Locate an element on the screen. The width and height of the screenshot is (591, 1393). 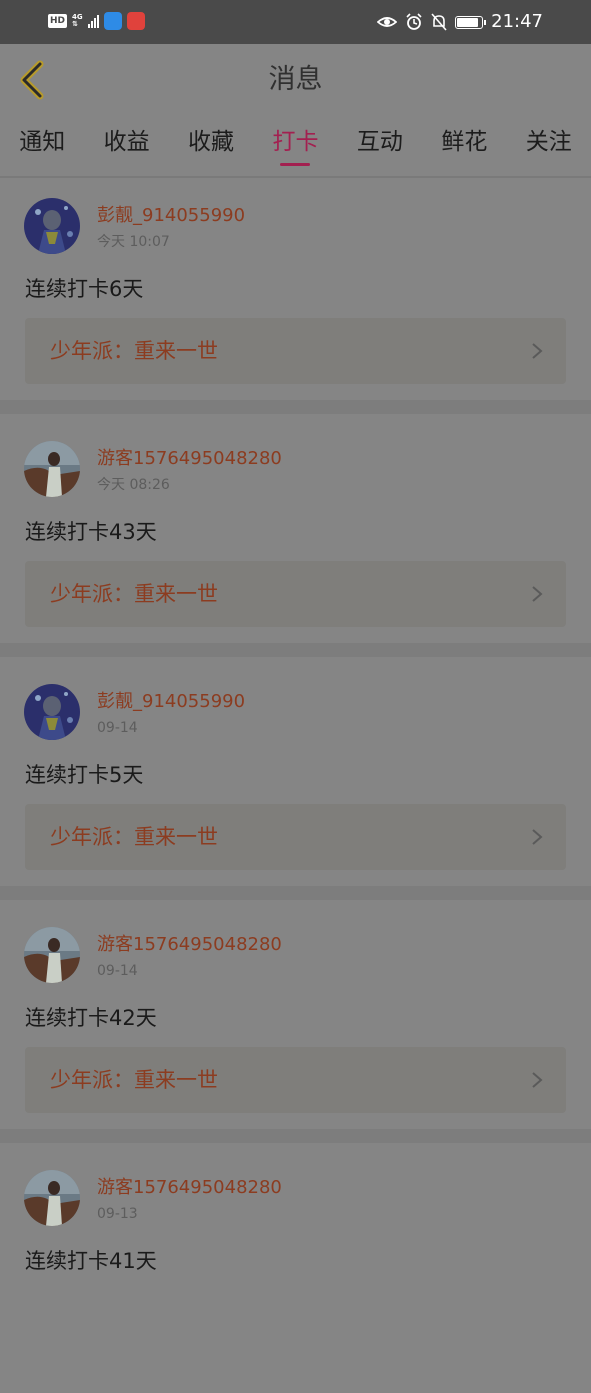
tab-bar: 通知 收益 收藏 打卡 互动 鲜花 关注 is located at coordinates (295, 144).